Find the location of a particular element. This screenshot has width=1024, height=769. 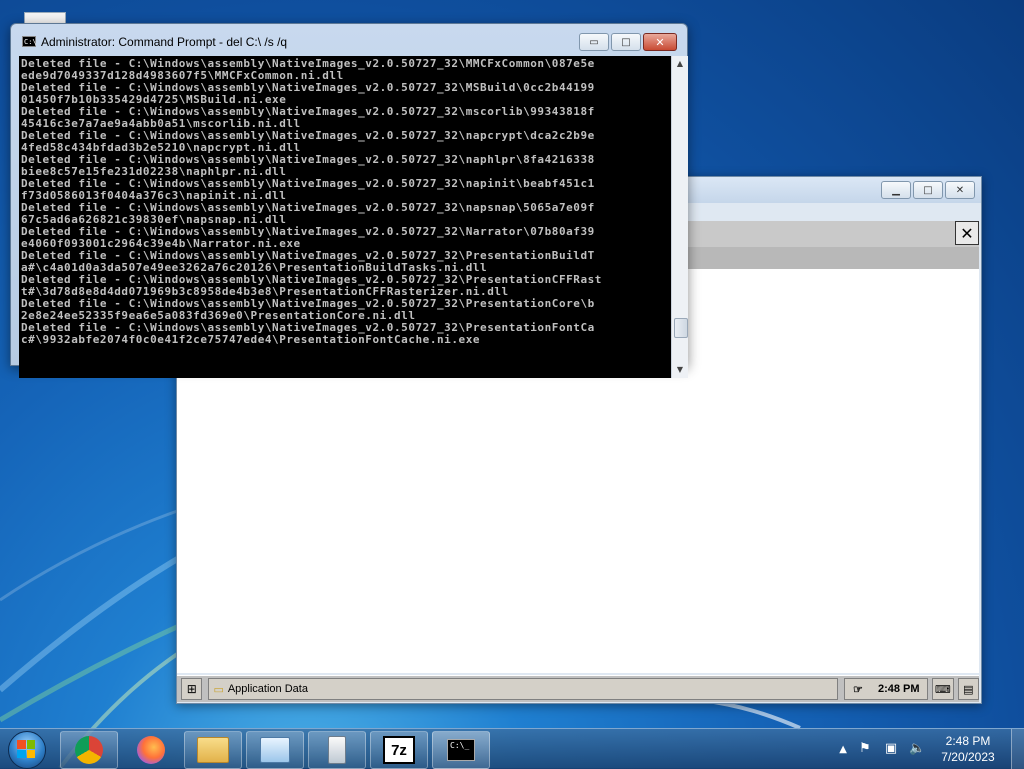

taskbar: 7z C:\_ ▲ ⚑ ▣ 🔈 2:48 PM 7/20/2023 is located at coordinates (512, 748).